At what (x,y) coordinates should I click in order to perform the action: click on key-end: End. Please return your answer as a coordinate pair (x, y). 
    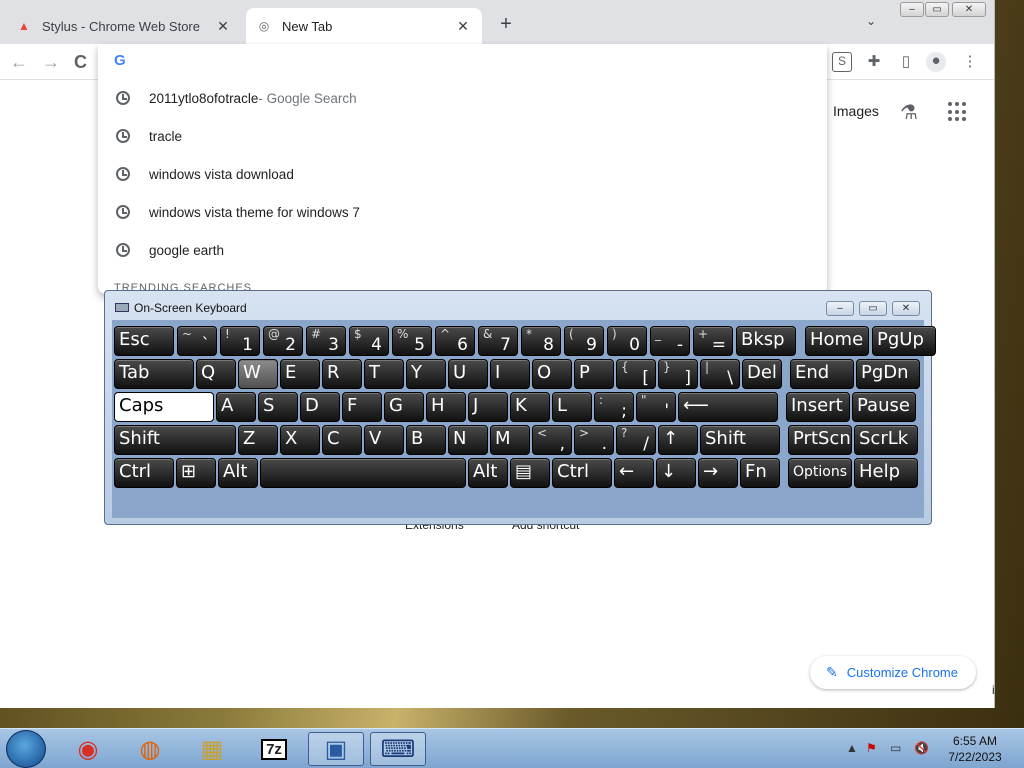
    Looking at the image, I should click on (822, 374).